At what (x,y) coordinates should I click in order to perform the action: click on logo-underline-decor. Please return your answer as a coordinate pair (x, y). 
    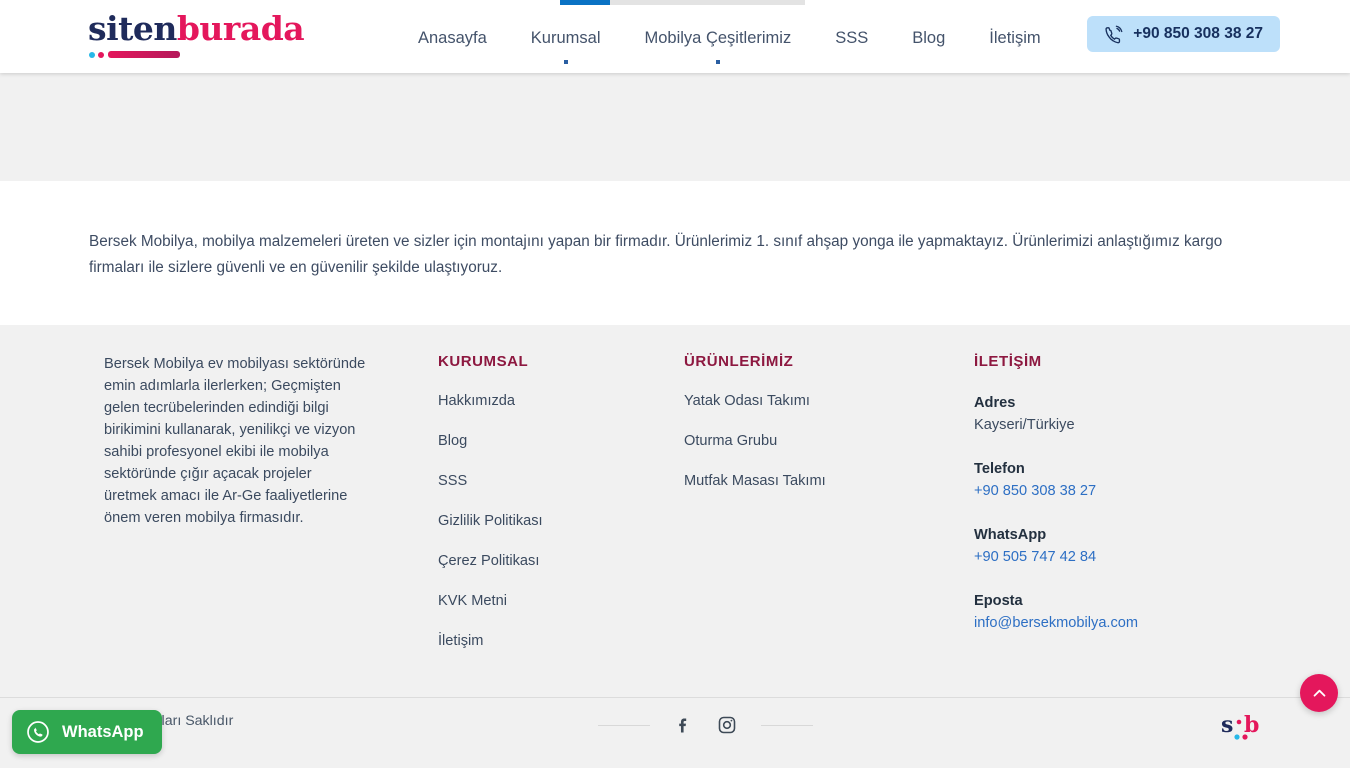
    Looking at the image, I should click on (134, 54).